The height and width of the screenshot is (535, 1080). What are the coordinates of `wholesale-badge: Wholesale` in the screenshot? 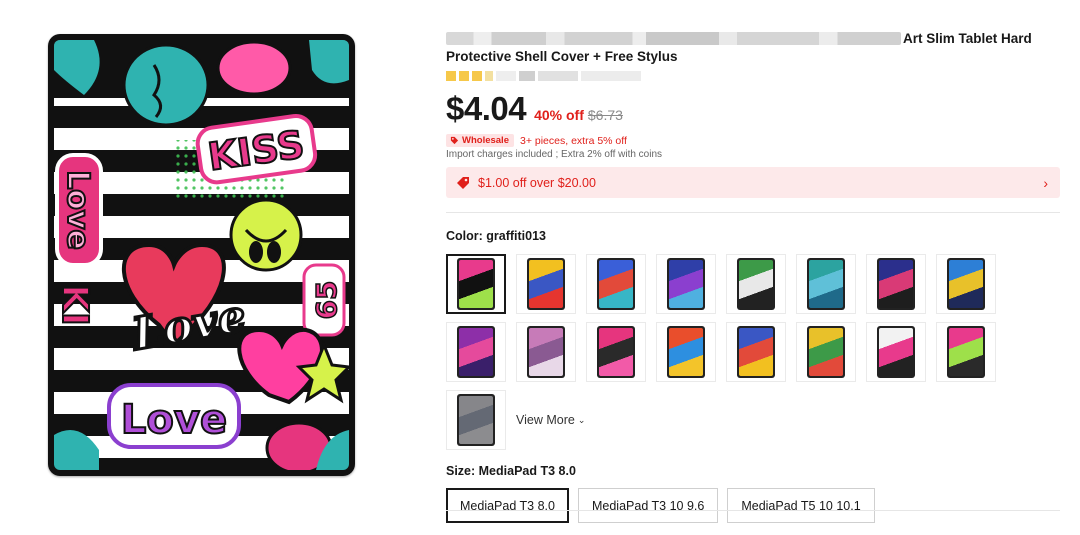 It's located at (480, 140).